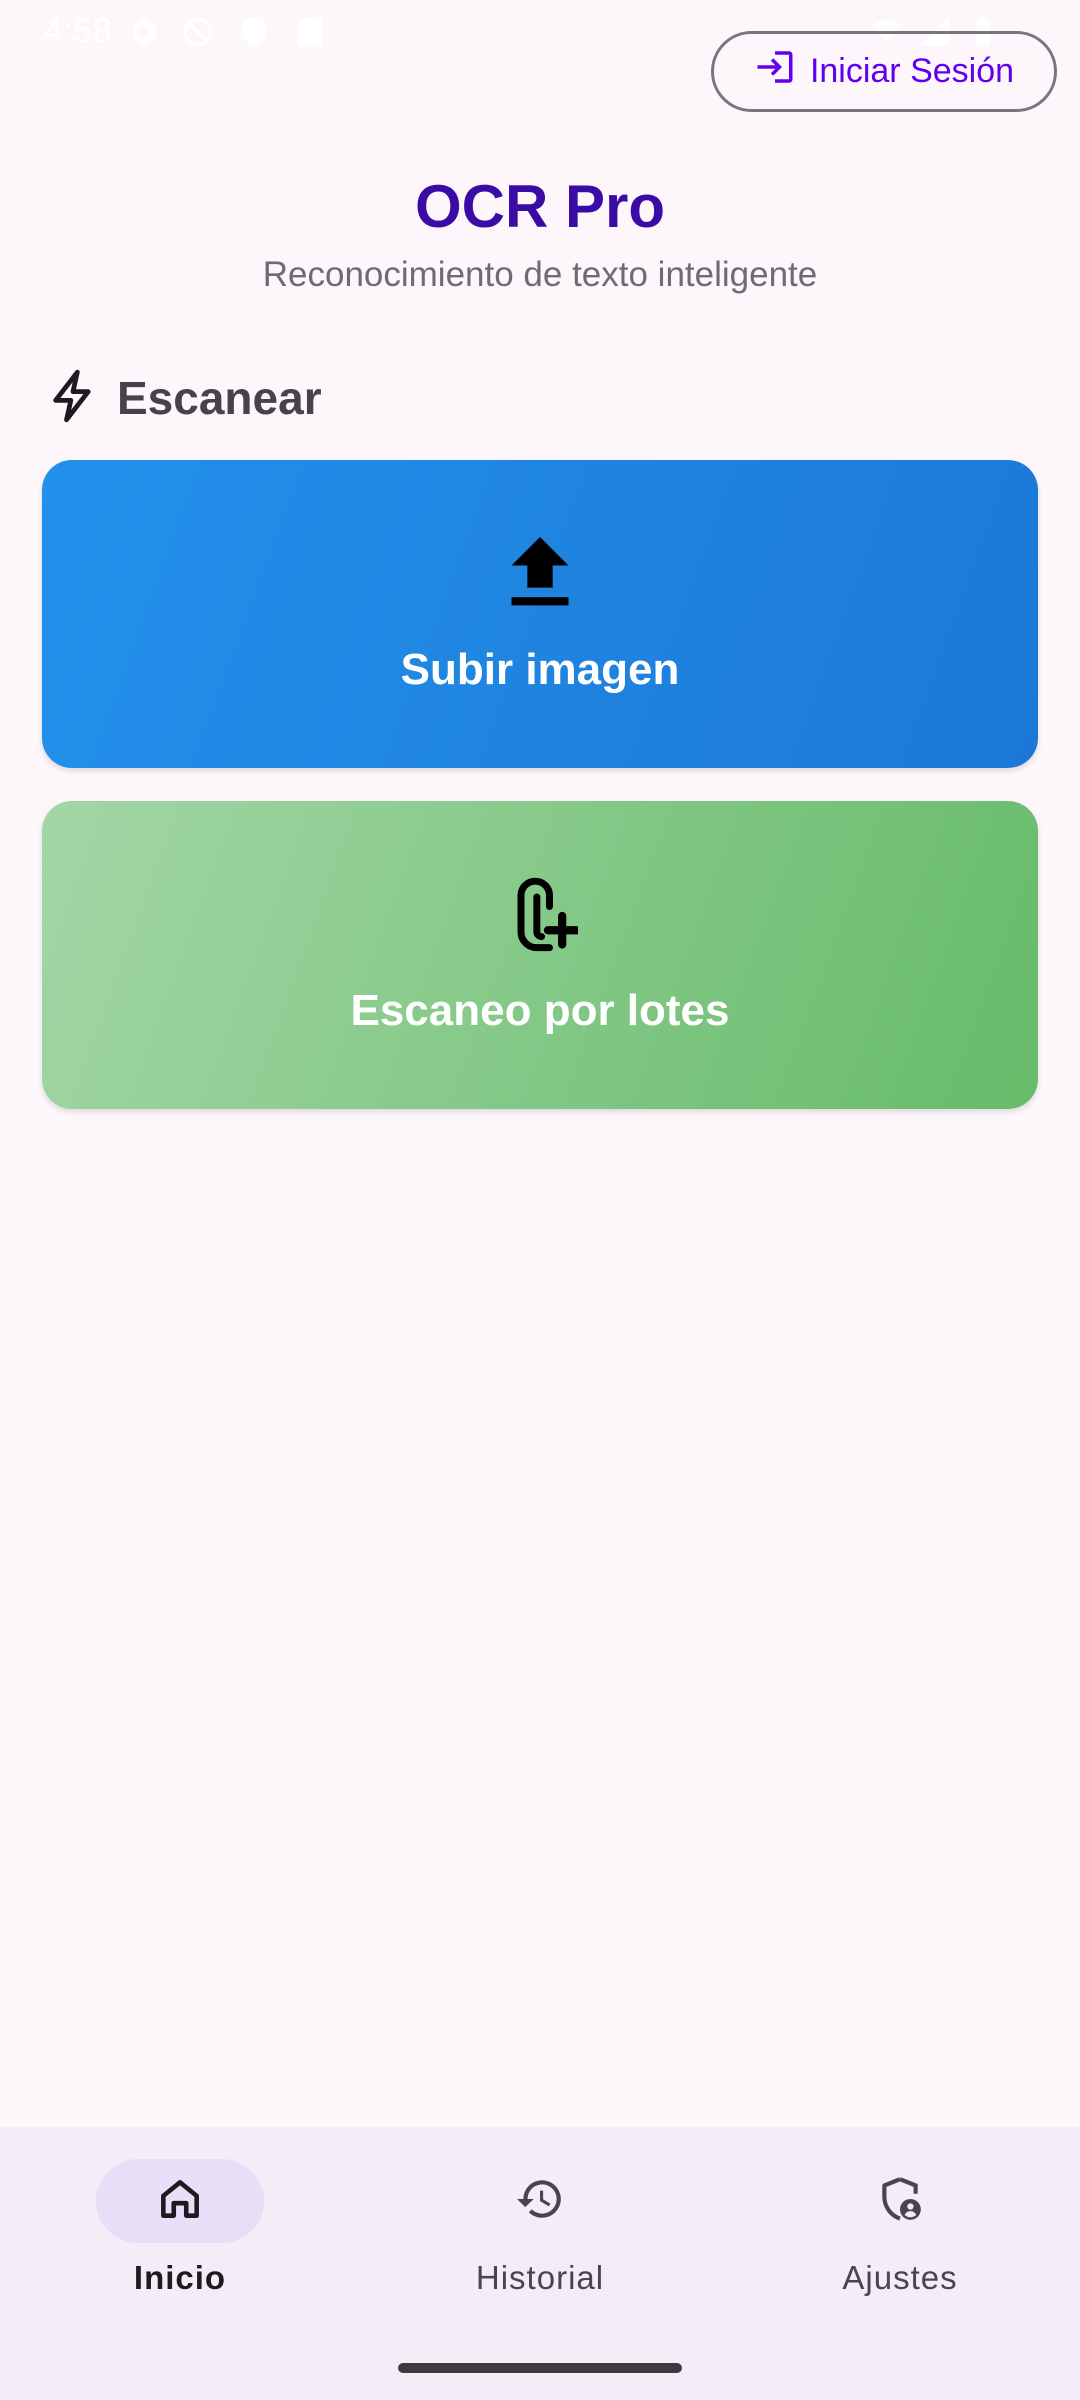 The image size is (1080, 2400). Describe the element at coordinates (73, 398) in the screenshot. I see `bolt-icon` at that location.